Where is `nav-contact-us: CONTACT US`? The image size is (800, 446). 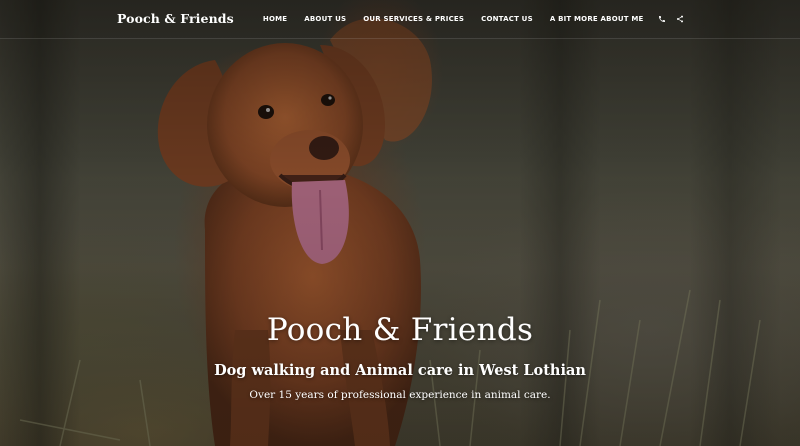
nav-contact-us: CONTACT US is located at coordinates (507, 19).